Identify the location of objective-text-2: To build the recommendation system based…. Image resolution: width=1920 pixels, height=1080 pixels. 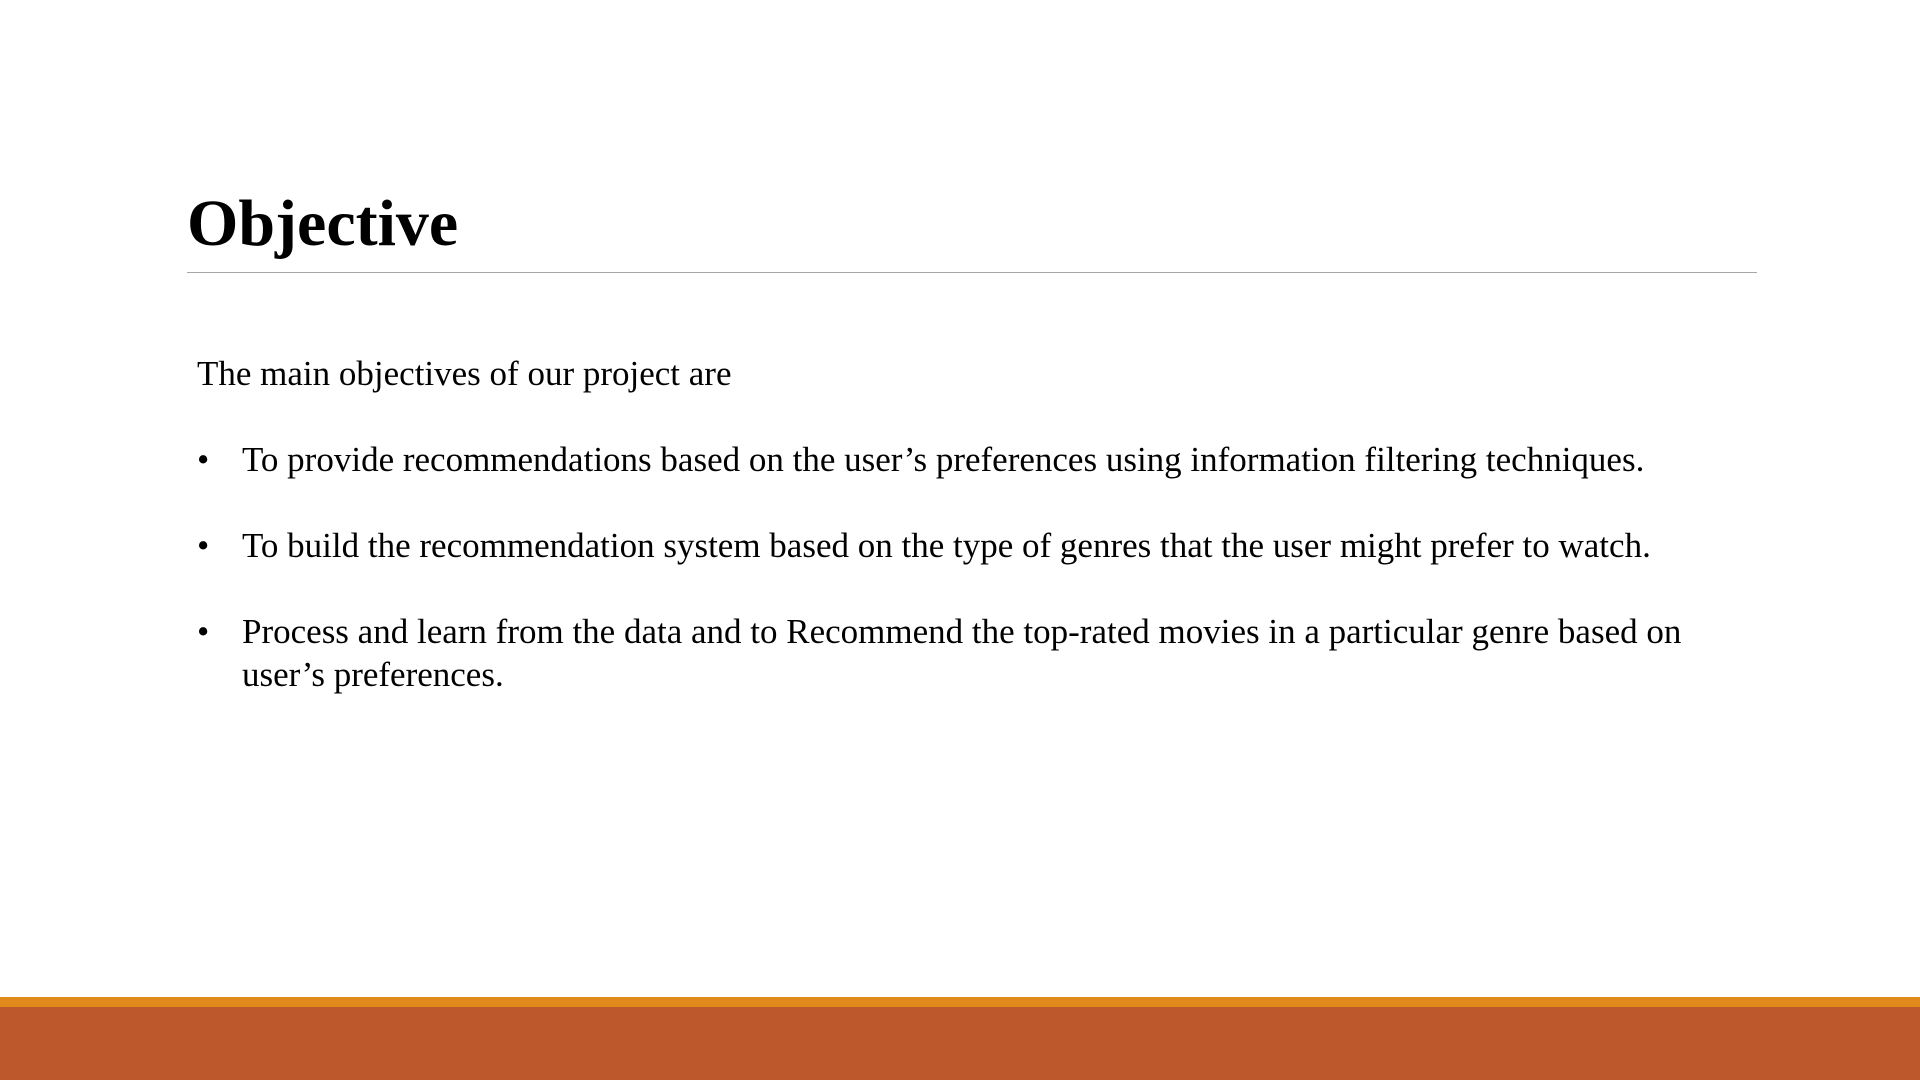
(946, 545).